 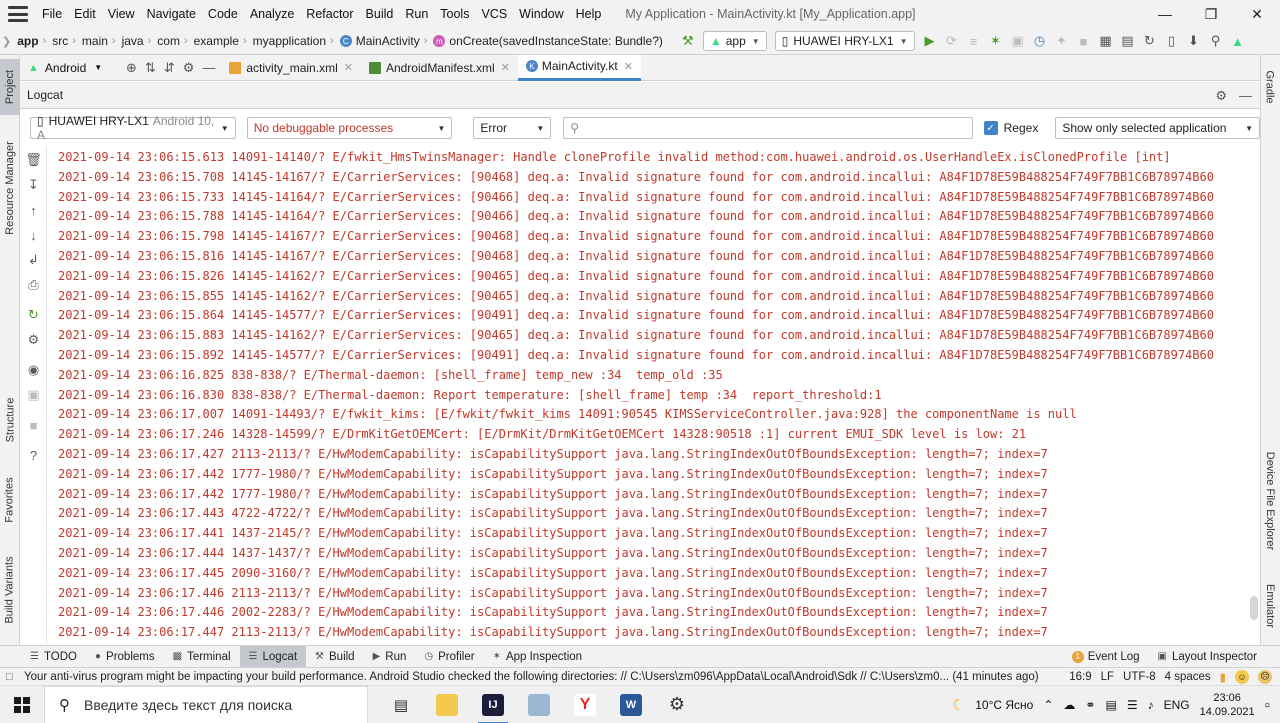 What do you see at coordinates (390, 657) in the screenshot?
I see `bottom-tab-run: ▶ Run` at bounding box center [390, 657].